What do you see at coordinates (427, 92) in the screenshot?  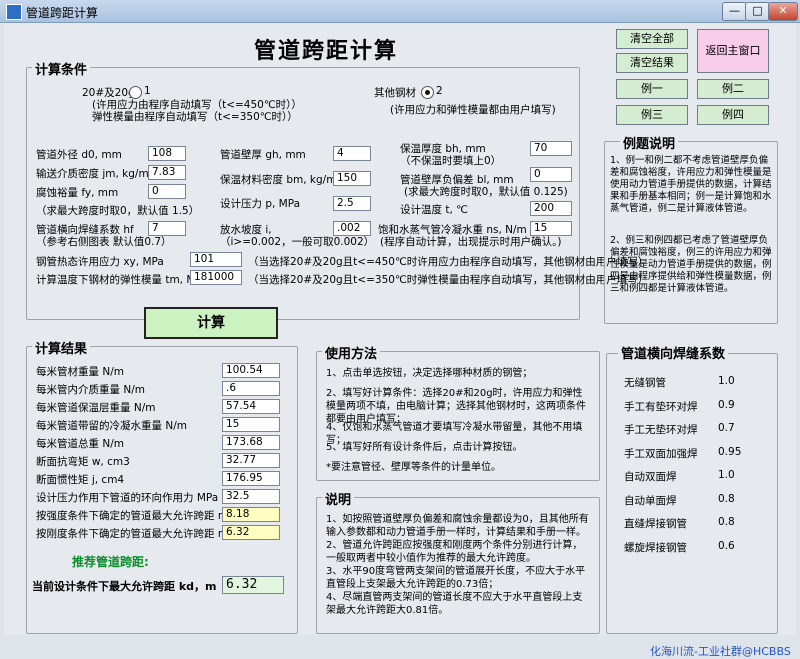 I see `material2-radio` at bounding box center [427, 92].